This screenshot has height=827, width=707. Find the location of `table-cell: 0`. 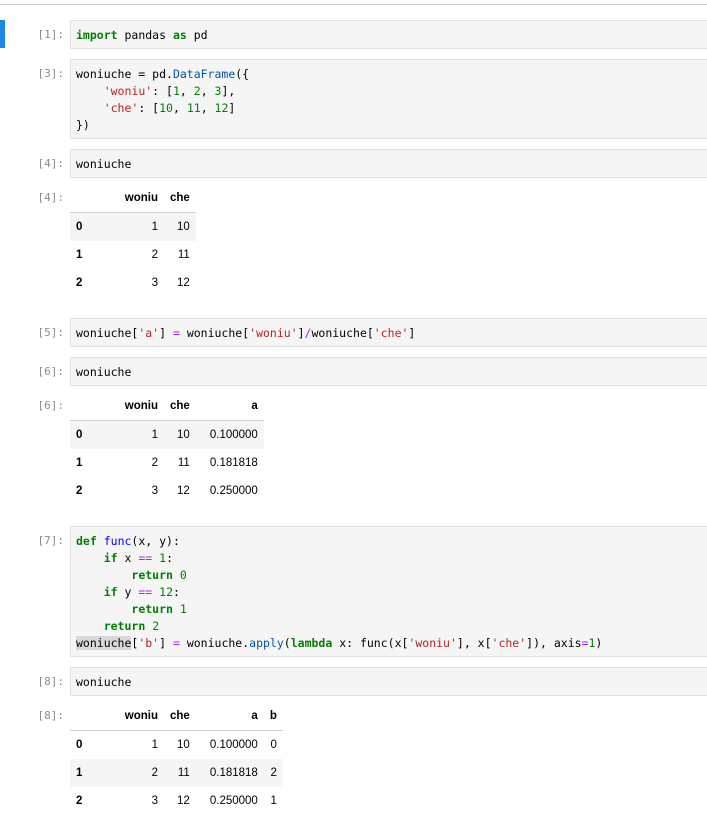

table-cell: 0 is located at coordinates (273, 745).